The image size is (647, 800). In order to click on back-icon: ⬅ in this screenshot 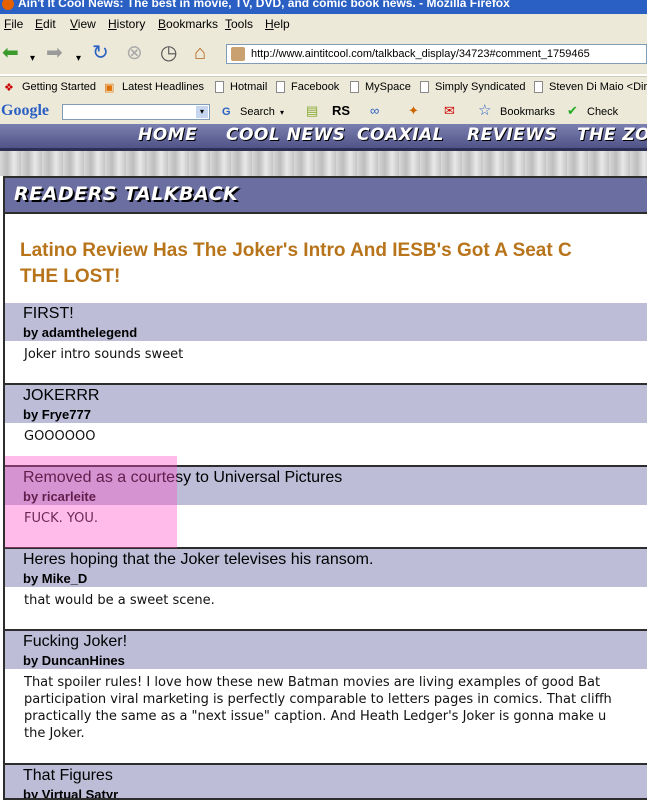, I will do `click(10, 53)`.